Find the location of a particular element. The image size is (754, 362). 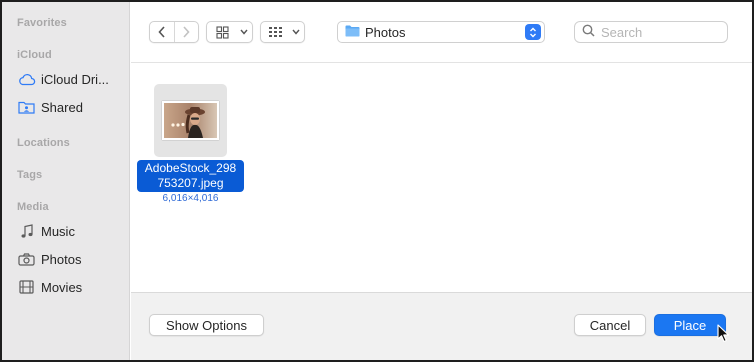

sidebar-item-movies: Movies is located at coordinates (72, 287).